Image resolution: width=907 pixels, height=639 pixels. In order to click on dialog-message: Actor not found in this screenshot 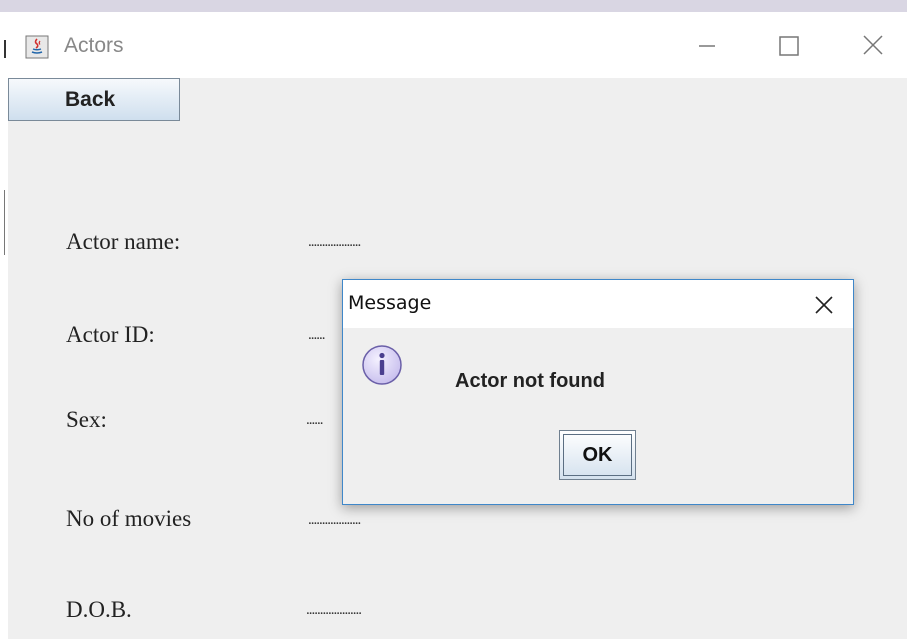, I will do `click(530, 381)`.